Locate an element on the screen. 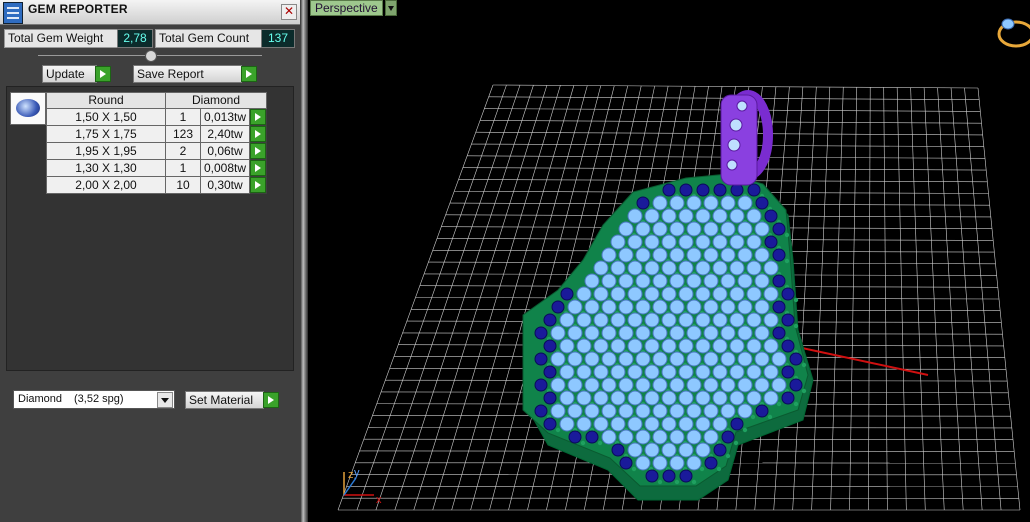 The width and height of the screenshot is (1030, 522). chevron-down-icon is located at coordinates (165, 400).